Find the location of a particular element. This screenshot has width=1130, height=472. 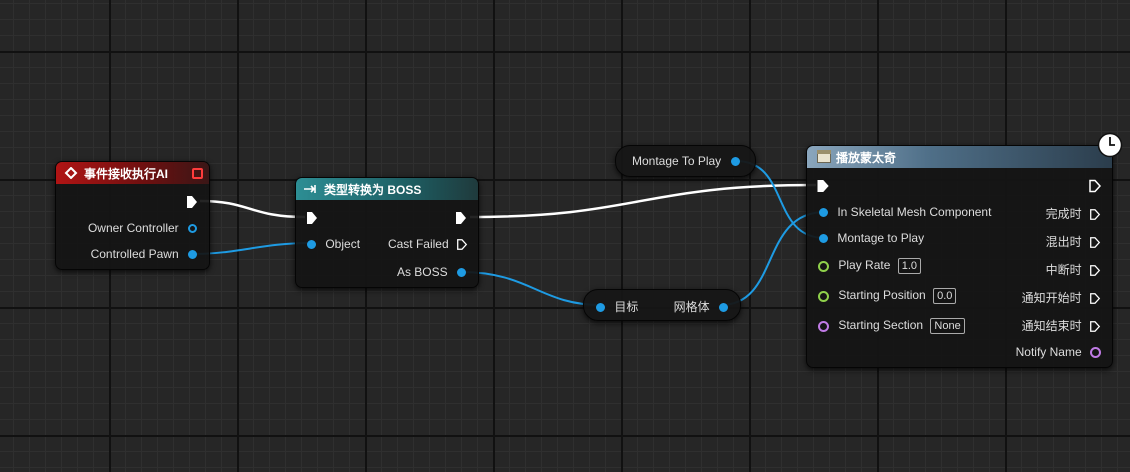

as-boss-pin is located at coordinates (461, 273).